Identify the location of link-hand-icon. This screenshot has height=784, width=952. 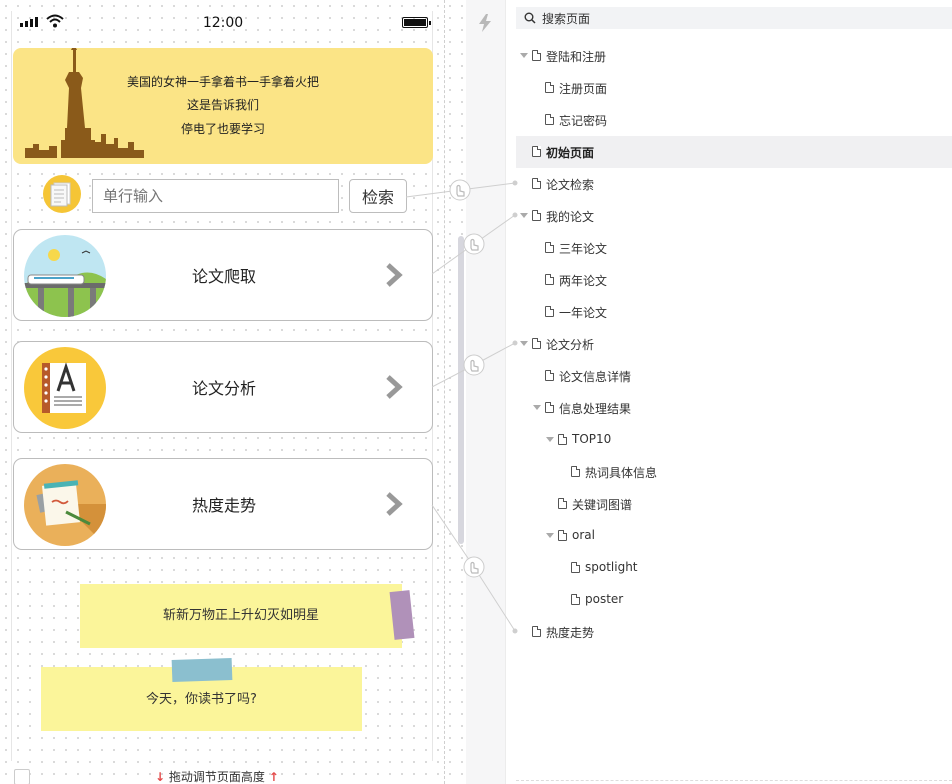
(467, 378).